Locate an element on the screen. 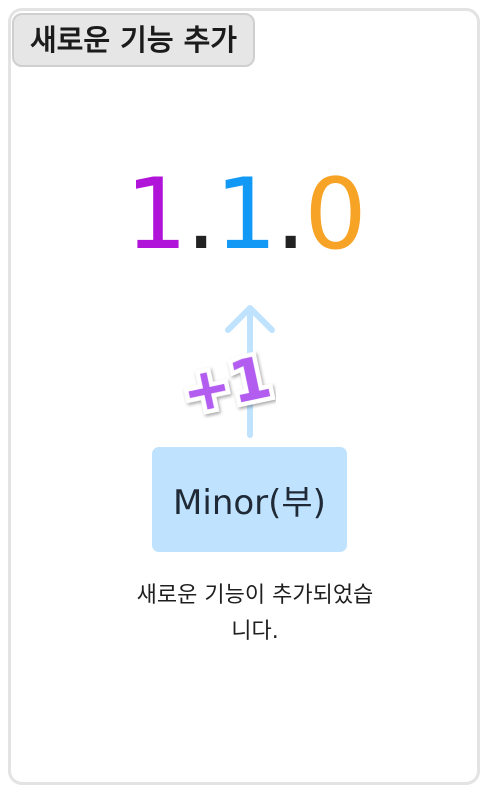 The image size is (490, 794). version-minor: 1 is located at coordinates (245, 215).